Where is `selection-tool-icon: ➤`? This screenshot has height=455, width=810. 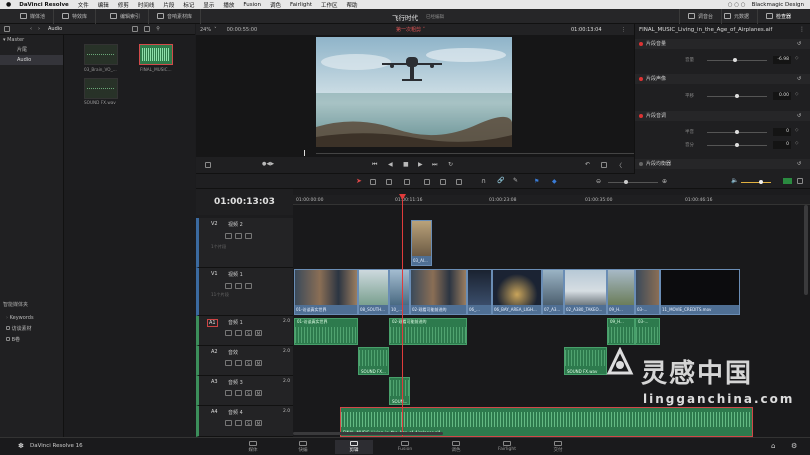 selection-tool-icon: ➤ is located at coordinates (359, 181).